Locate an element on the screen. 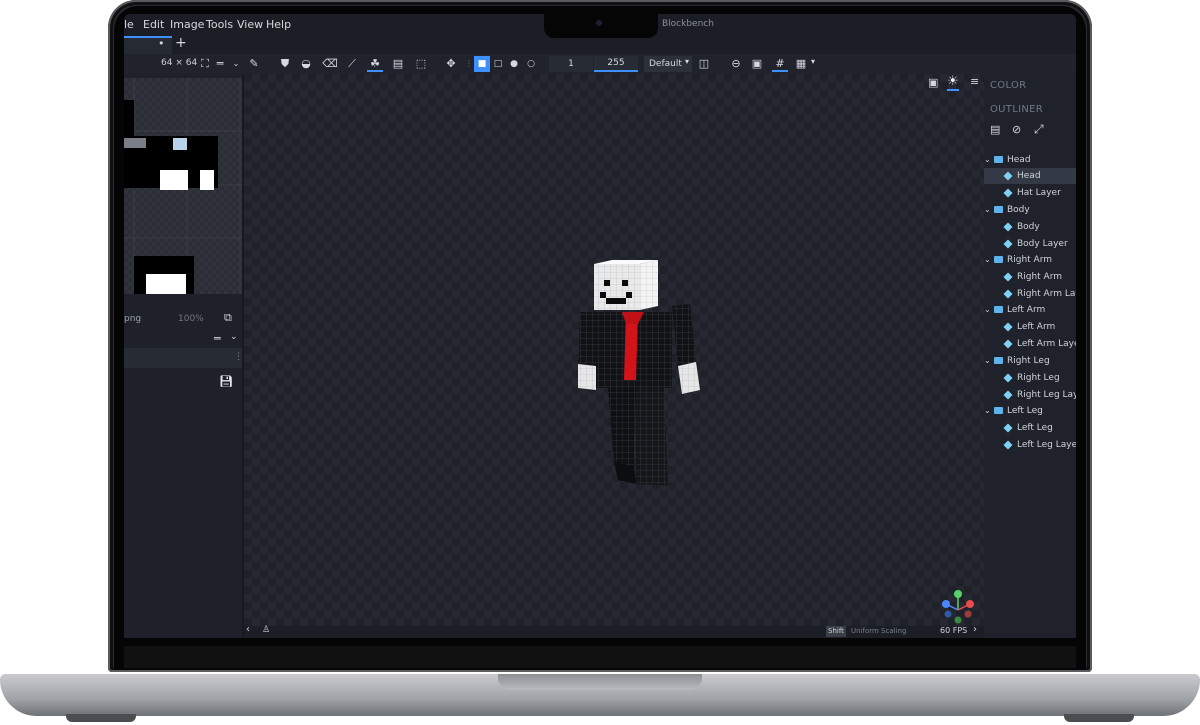  visibility-icon: ⊘ is located at coordinates (1016, 129).